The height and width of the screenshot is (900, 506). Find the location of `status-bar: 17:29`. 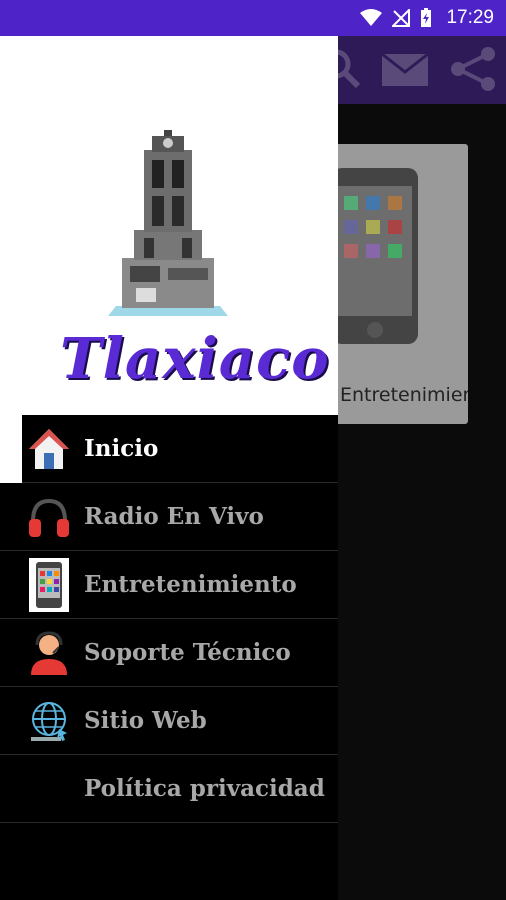

status-bar: 17:29 is located at coordinates (253, 18).